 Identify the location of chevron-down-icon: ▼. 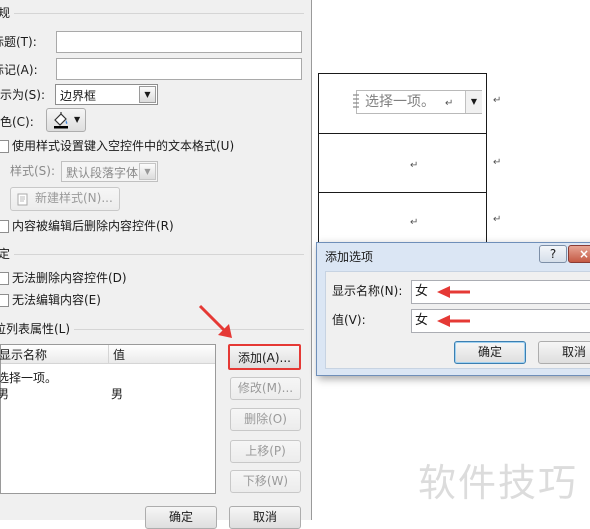
(147, 94).